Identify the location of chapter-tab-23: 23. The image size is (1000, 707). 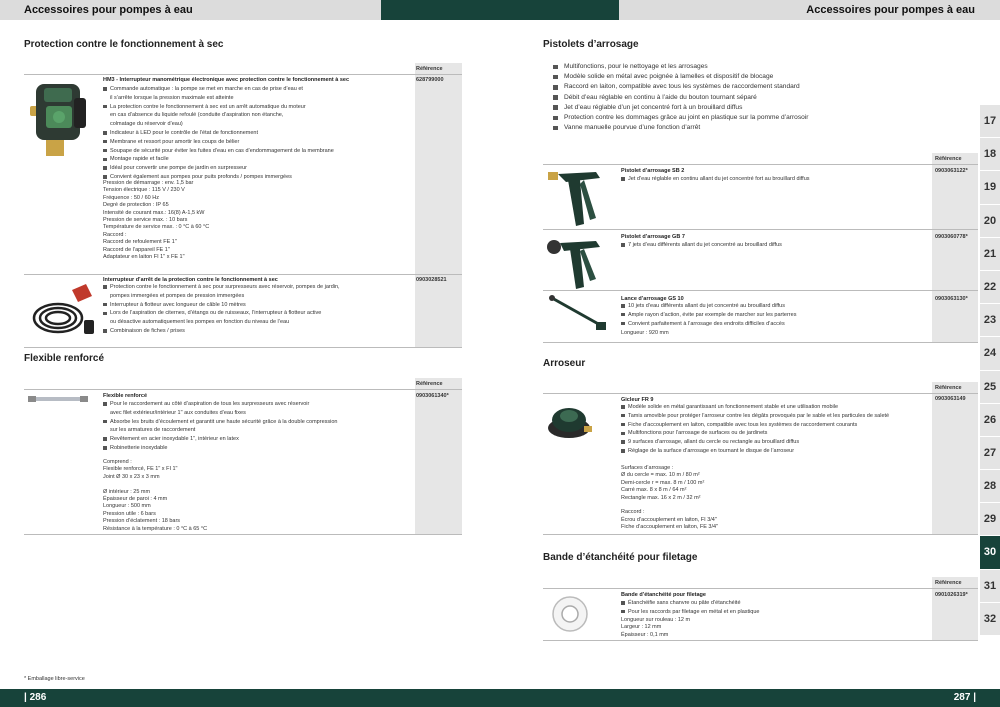
(990, 321).